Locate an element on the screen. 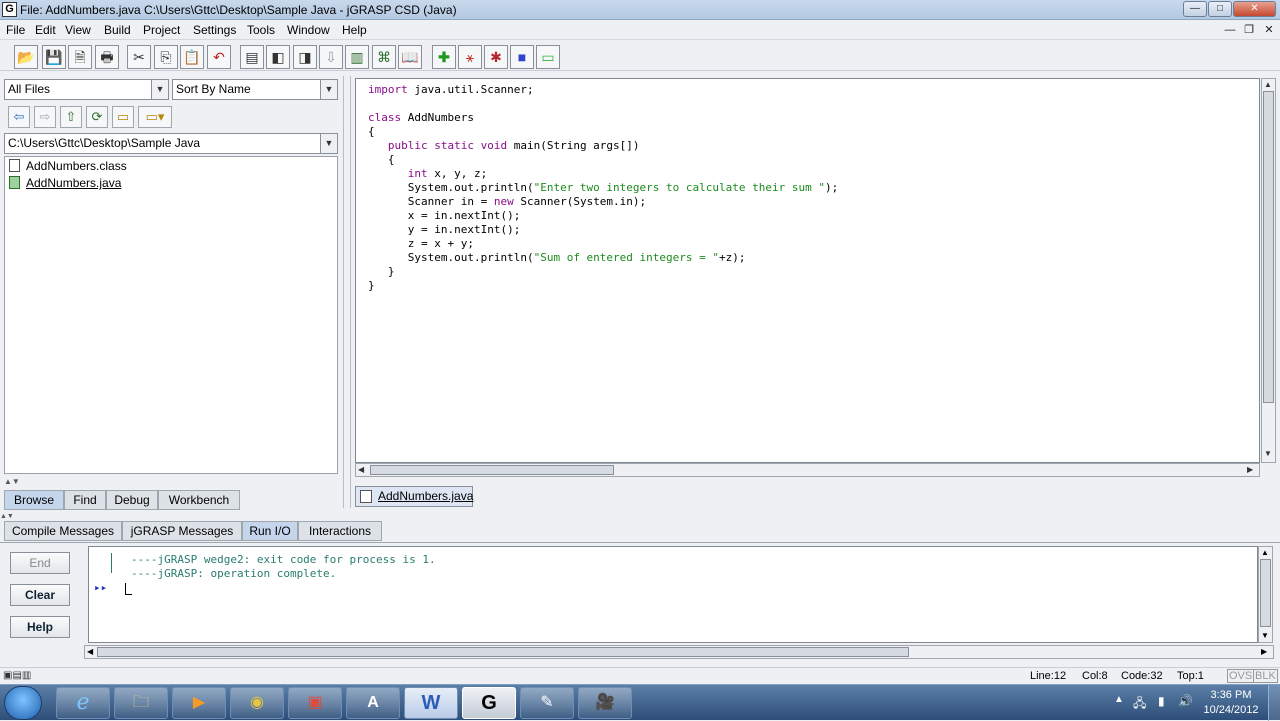 The width and height of the screenshot is (1280, 721). save-icon: 💾 is located at coordinates (54, 57).